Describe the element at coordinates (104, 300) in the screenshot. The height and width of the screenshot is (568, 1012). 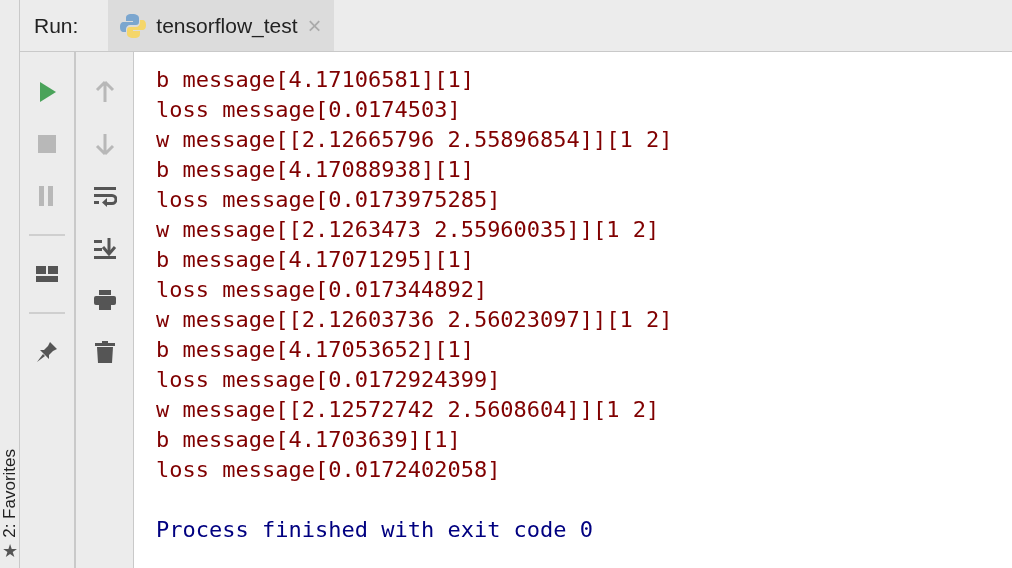
I see `print-icon` at that location.